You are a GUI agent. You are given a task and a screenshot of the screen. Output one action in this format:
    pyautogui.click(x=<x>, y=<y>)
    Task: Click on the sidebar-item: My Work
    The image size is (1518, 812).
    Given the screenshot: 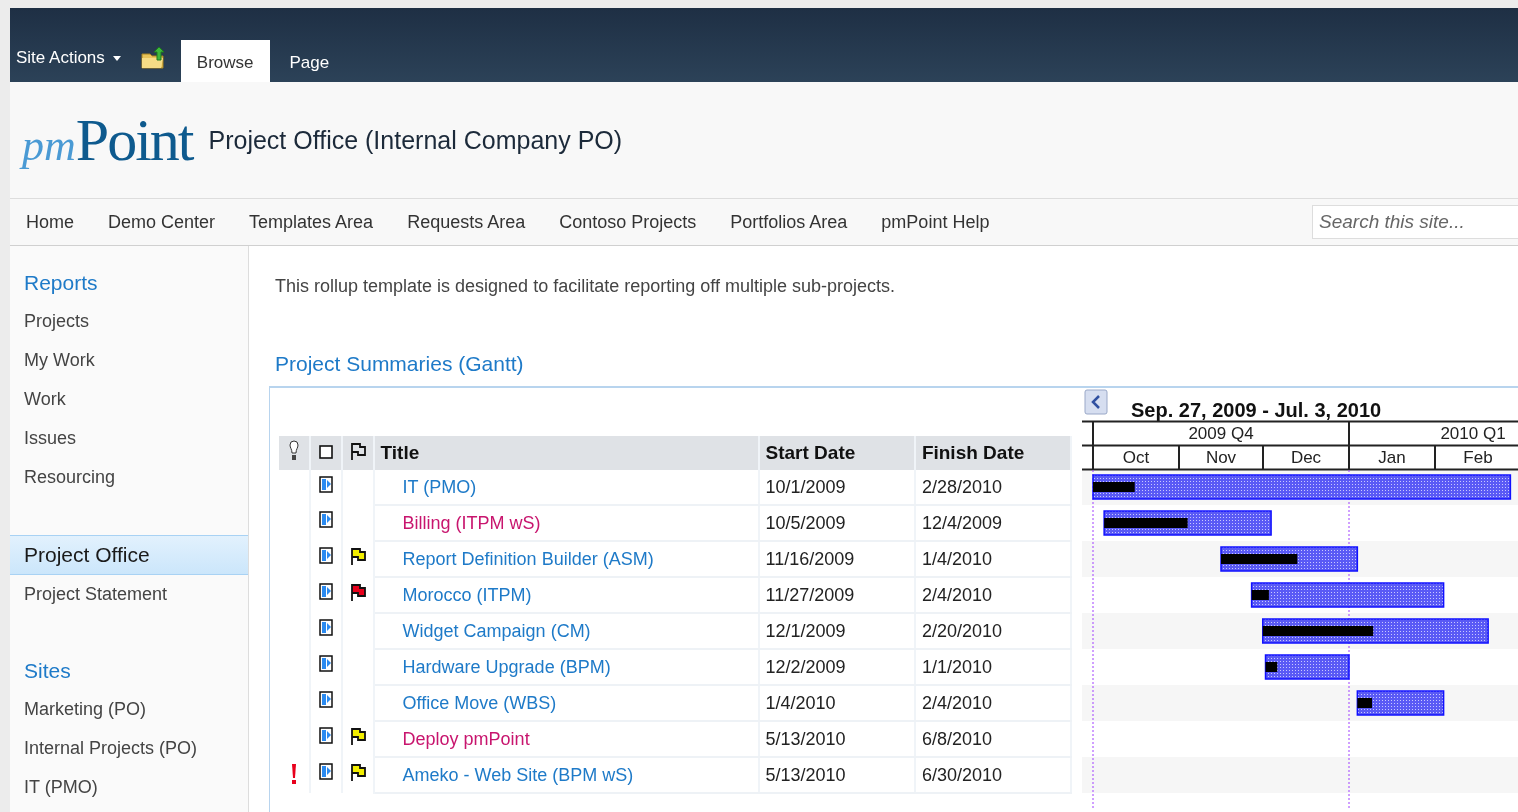 What is the action you would take?
    pyautogui.click(x=129, y=360)
    